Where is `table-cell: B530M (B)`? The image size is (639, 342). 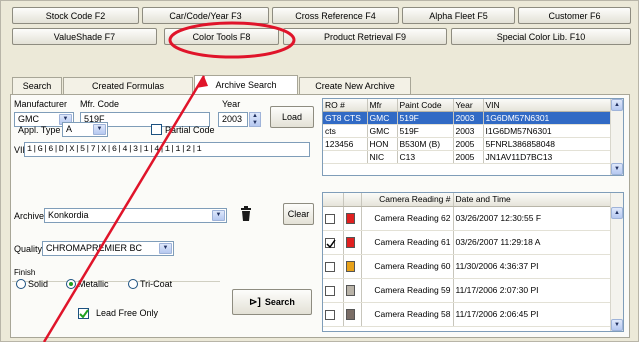
table-cell: B530M (B) is located at coordinates (425, 144).